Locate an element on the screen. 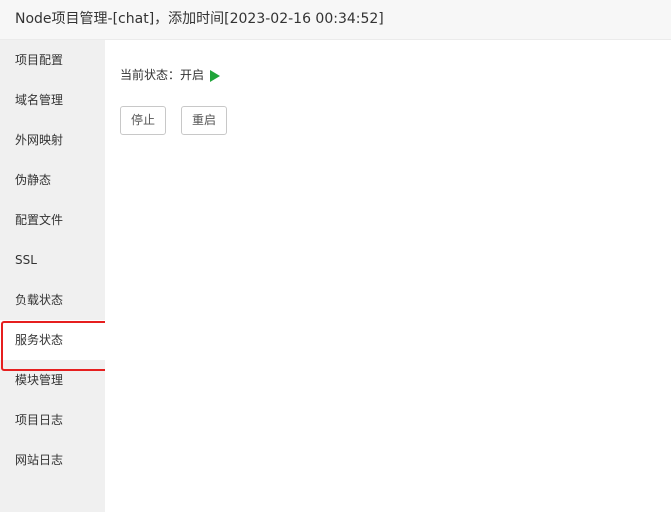 Image resolution: width=671 pixels, height=512 pixels. sidebar-item-site-log: 网站日志 is located at coordinates (52, 460).